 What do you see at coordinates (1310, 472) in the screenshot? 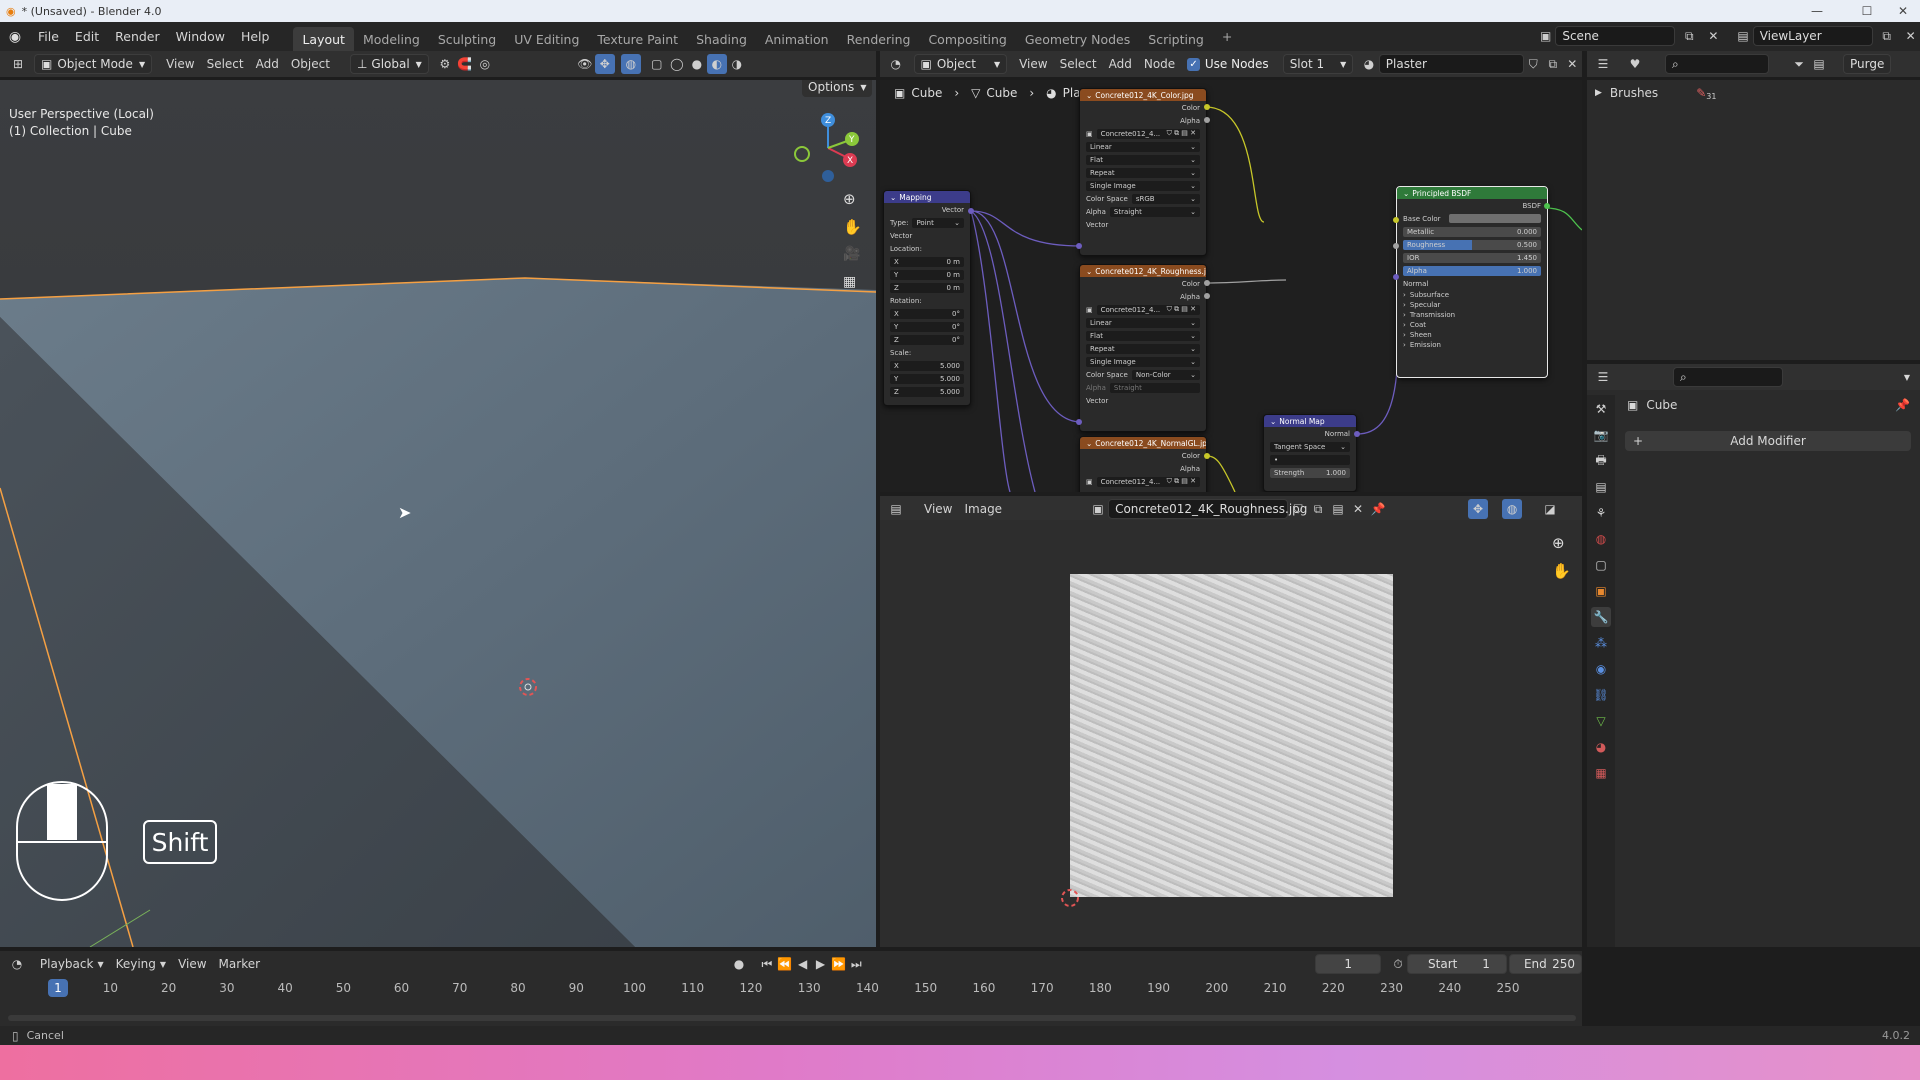
I see `normal-map-strength-field: Strength 1.000` at bounding box center [1310, 472].